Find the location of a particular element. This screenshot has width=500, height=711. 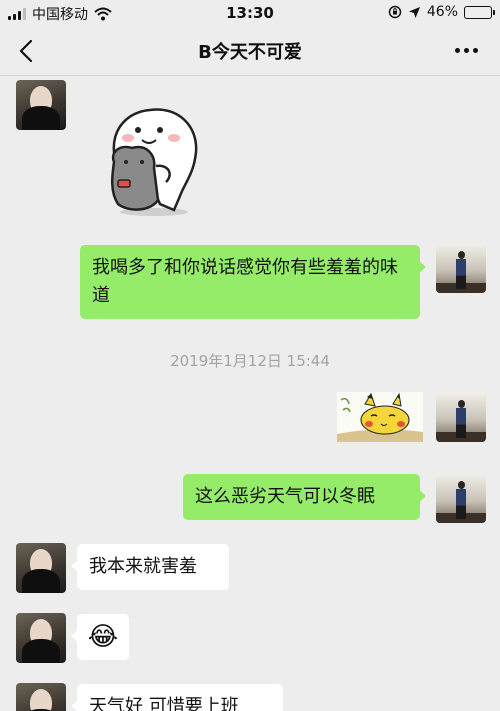

cartoon-hug-sticker is located at coordinates (153, 160).